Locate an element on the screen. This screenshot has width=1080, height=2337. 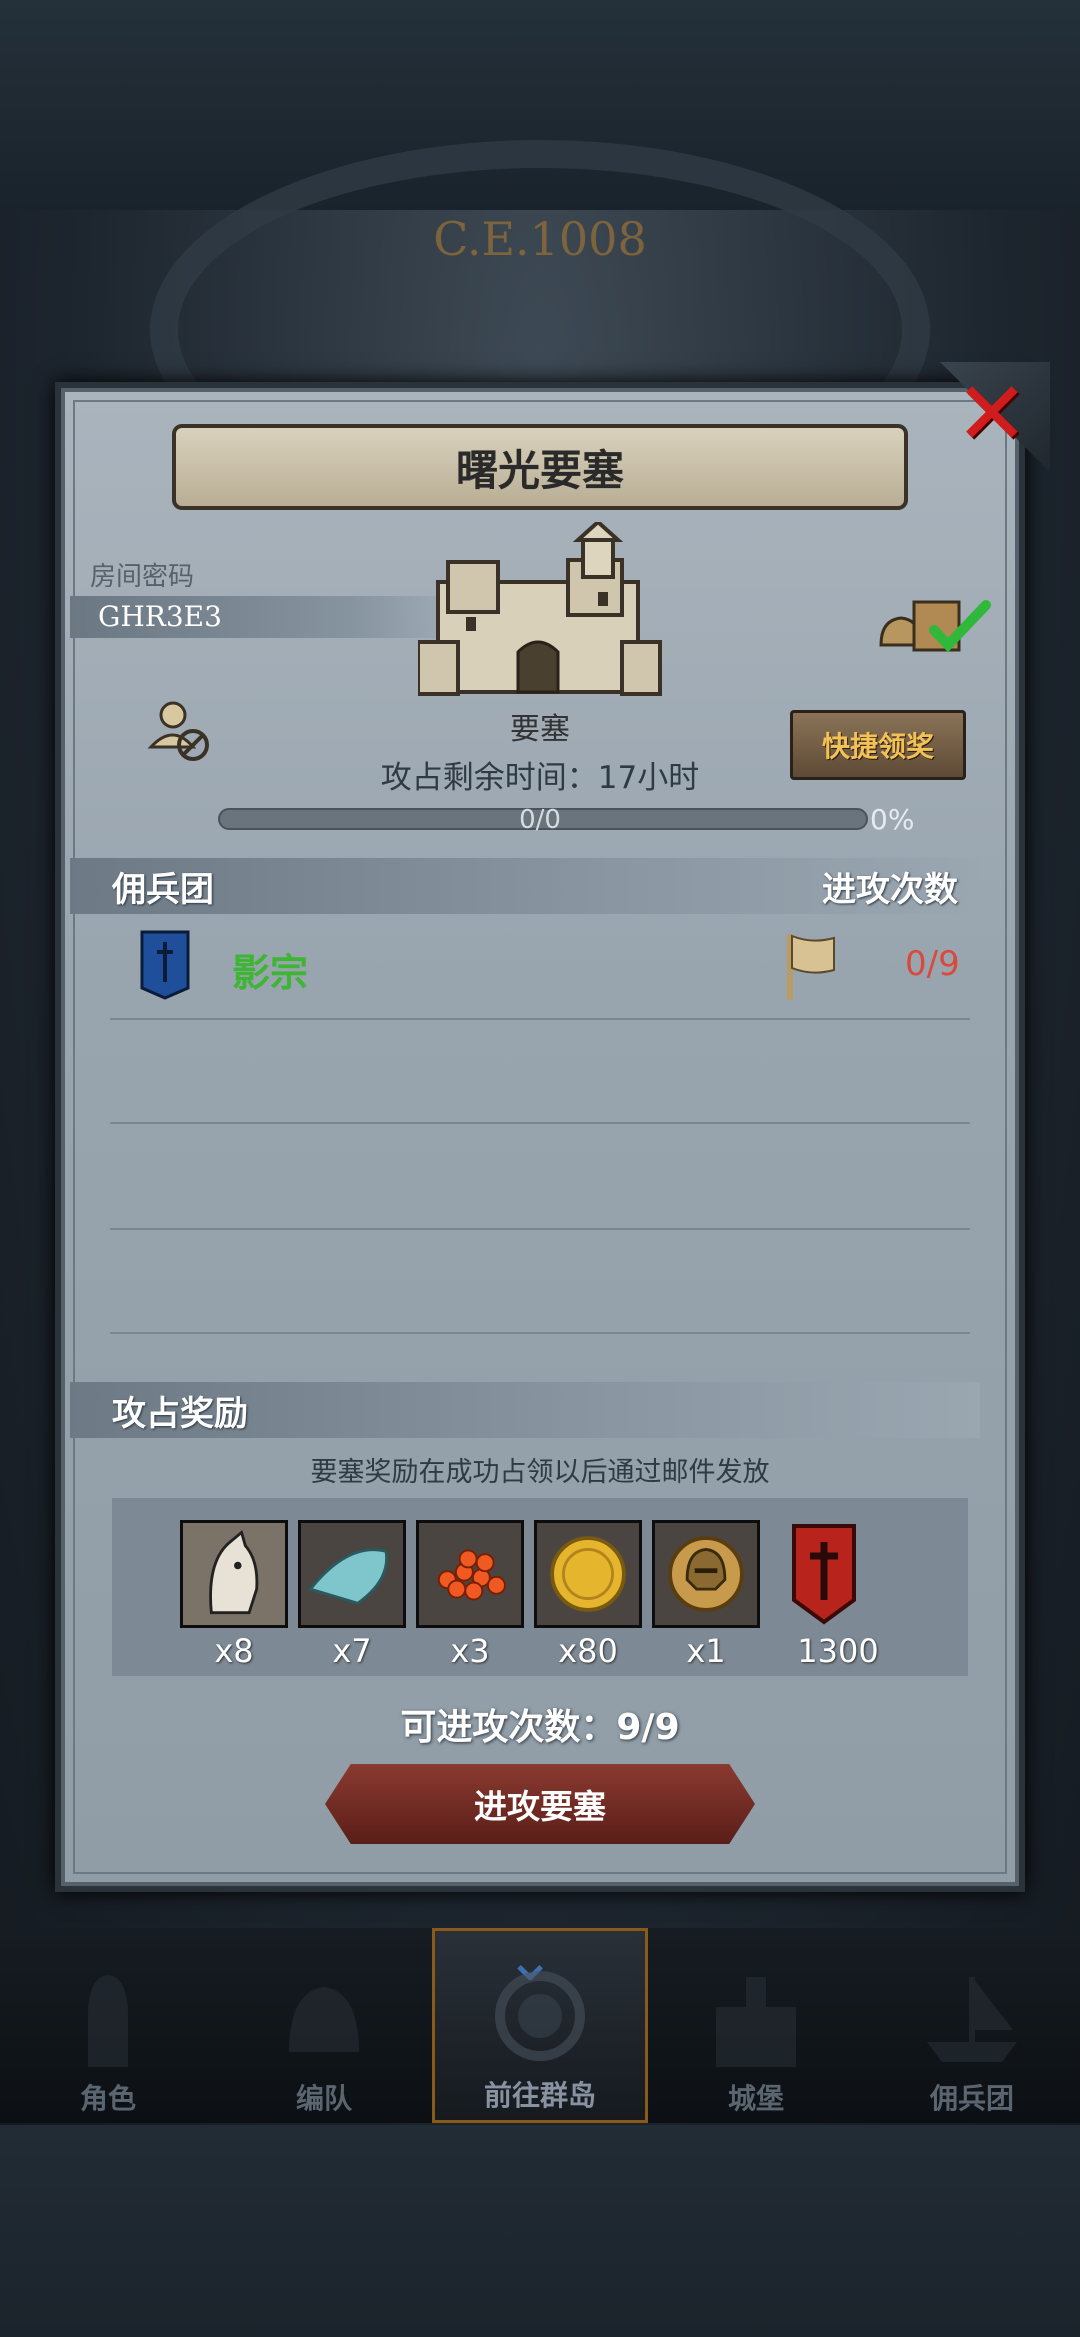
bottom-backdrop is located at coordinates (540, 2231).